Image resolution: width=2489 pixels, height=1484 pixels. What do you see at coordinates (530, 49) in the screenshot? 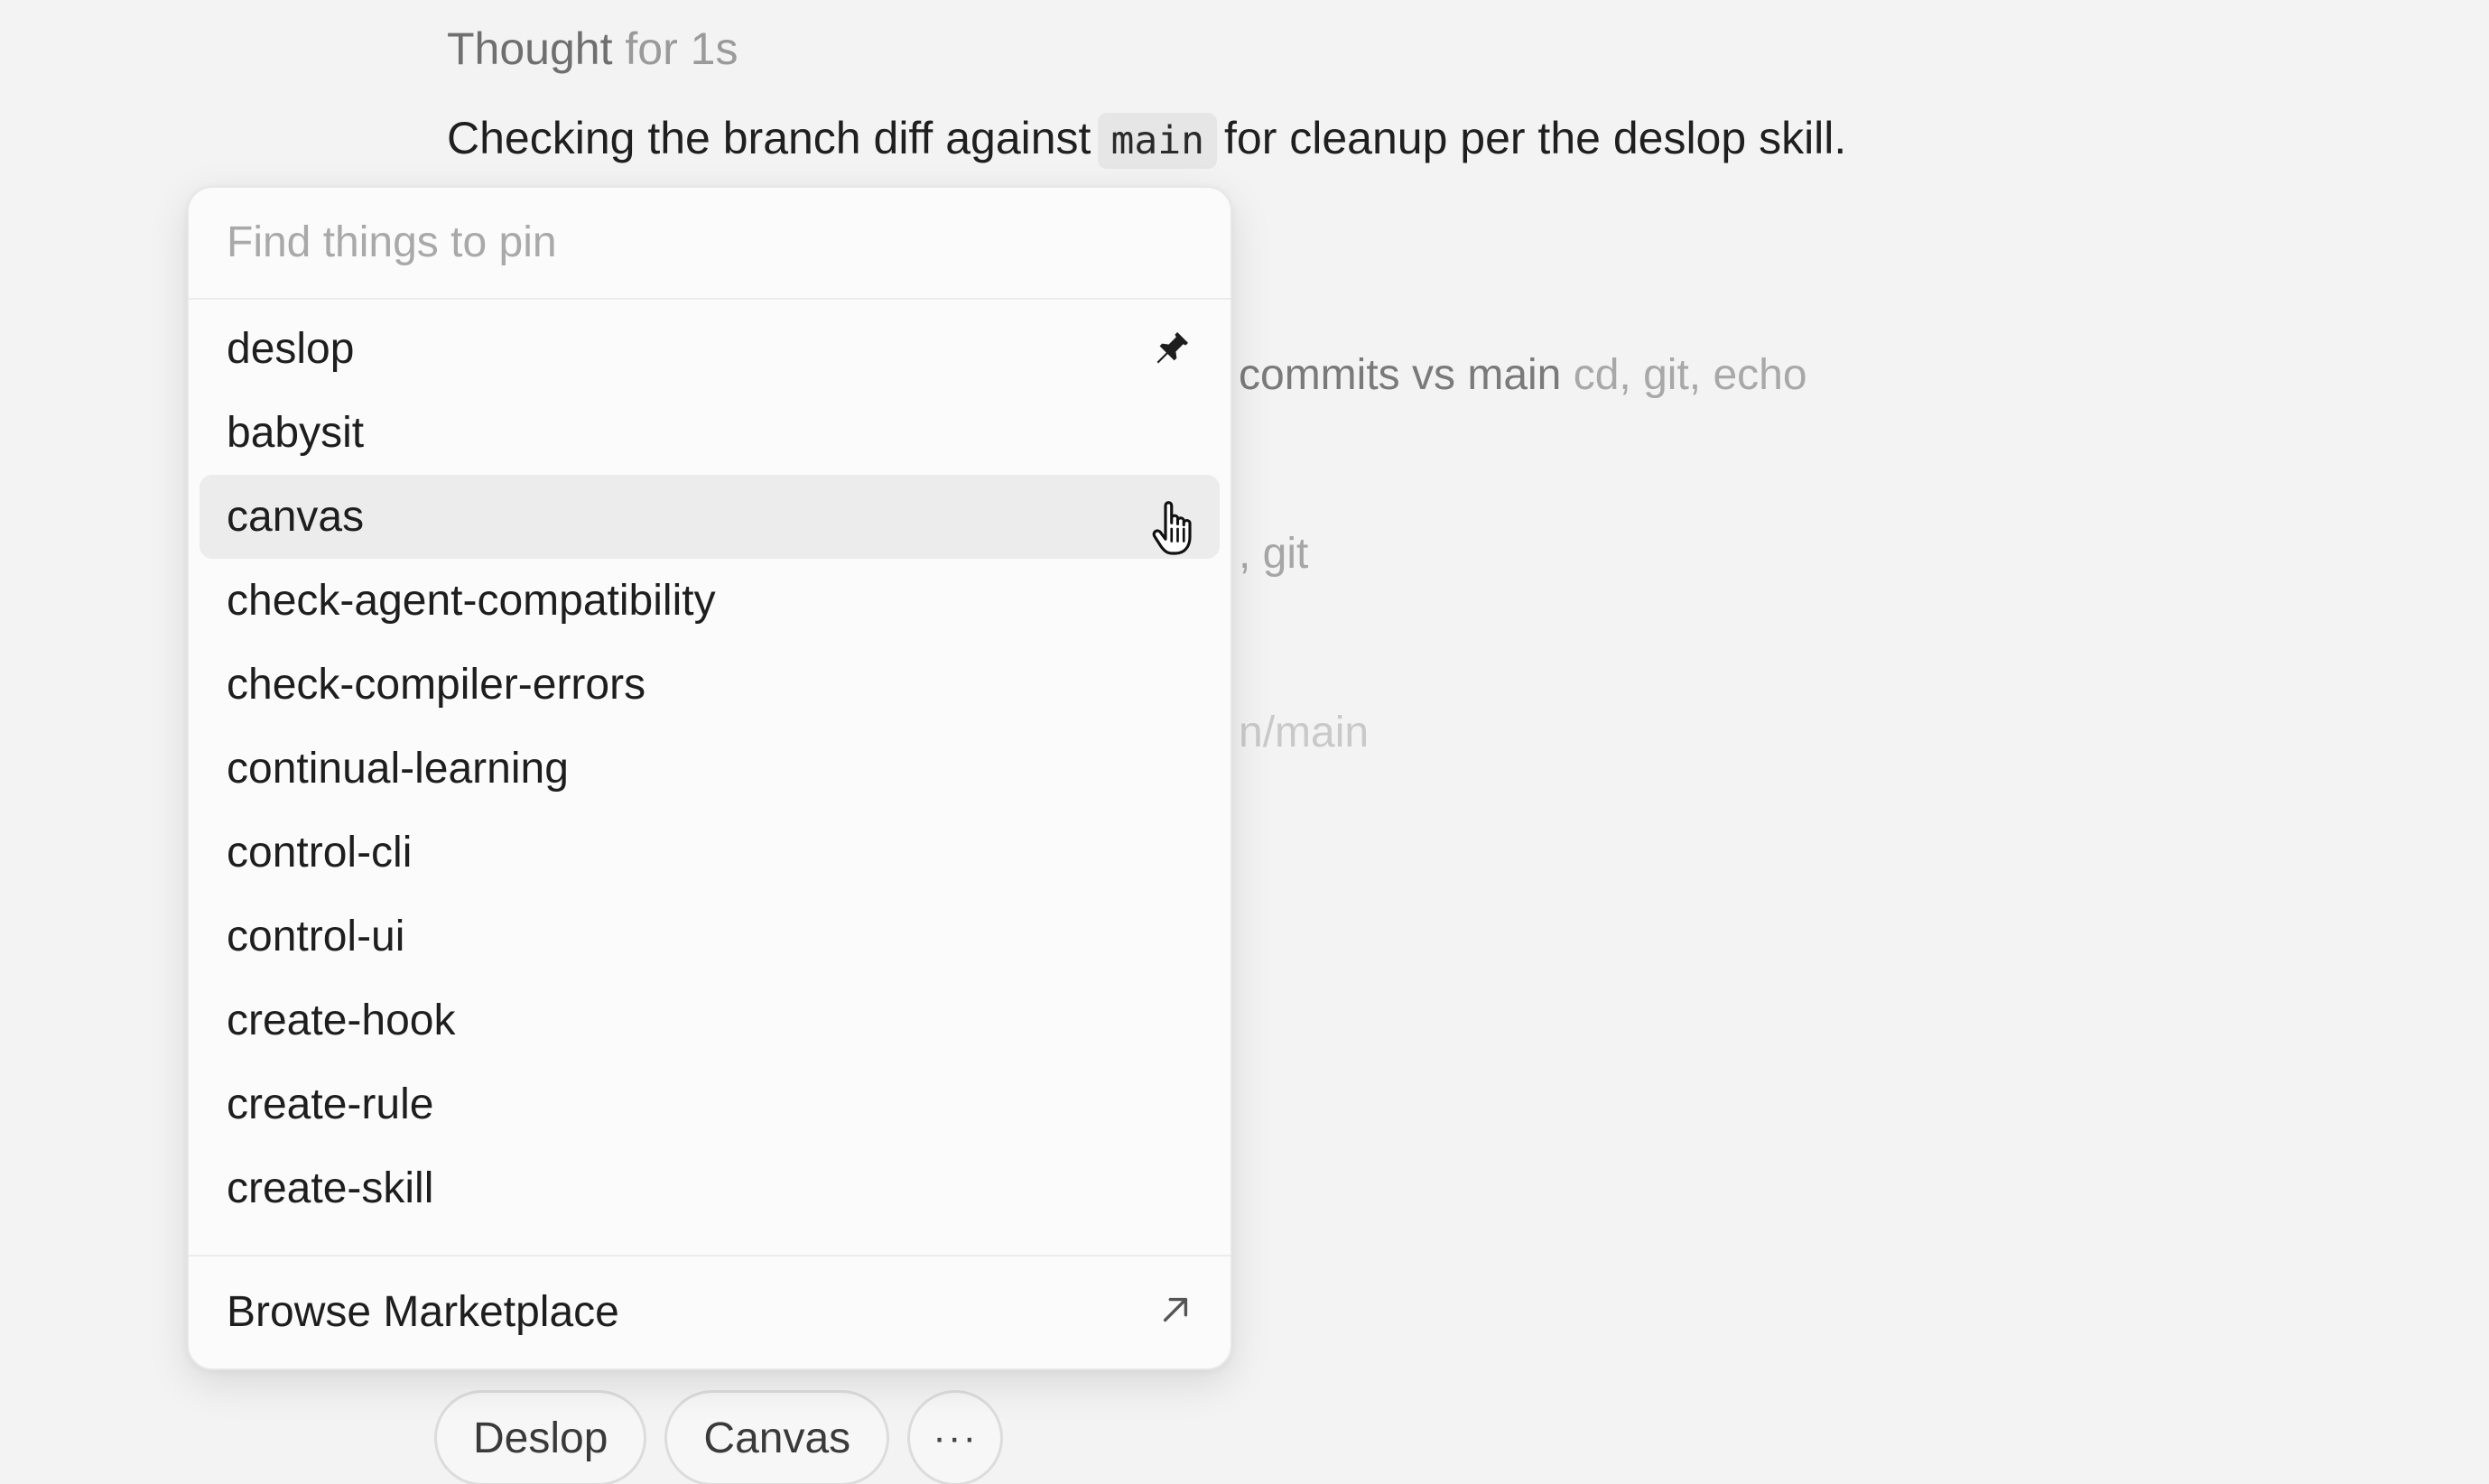
I see `thought-label: Thought` at bounding box center [530, 49].